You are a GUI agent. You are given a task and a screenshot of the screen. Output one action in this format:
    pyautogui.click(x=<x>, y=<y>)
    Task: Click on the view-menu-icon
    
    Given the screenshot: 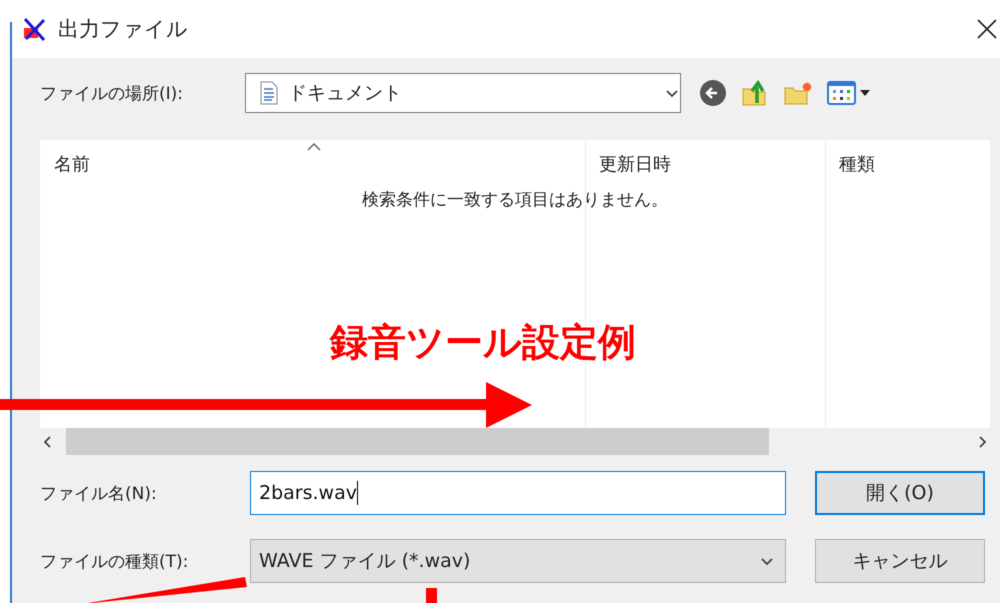 What is the action you would take?
    pyautogui.click(x=849, y=93)
    